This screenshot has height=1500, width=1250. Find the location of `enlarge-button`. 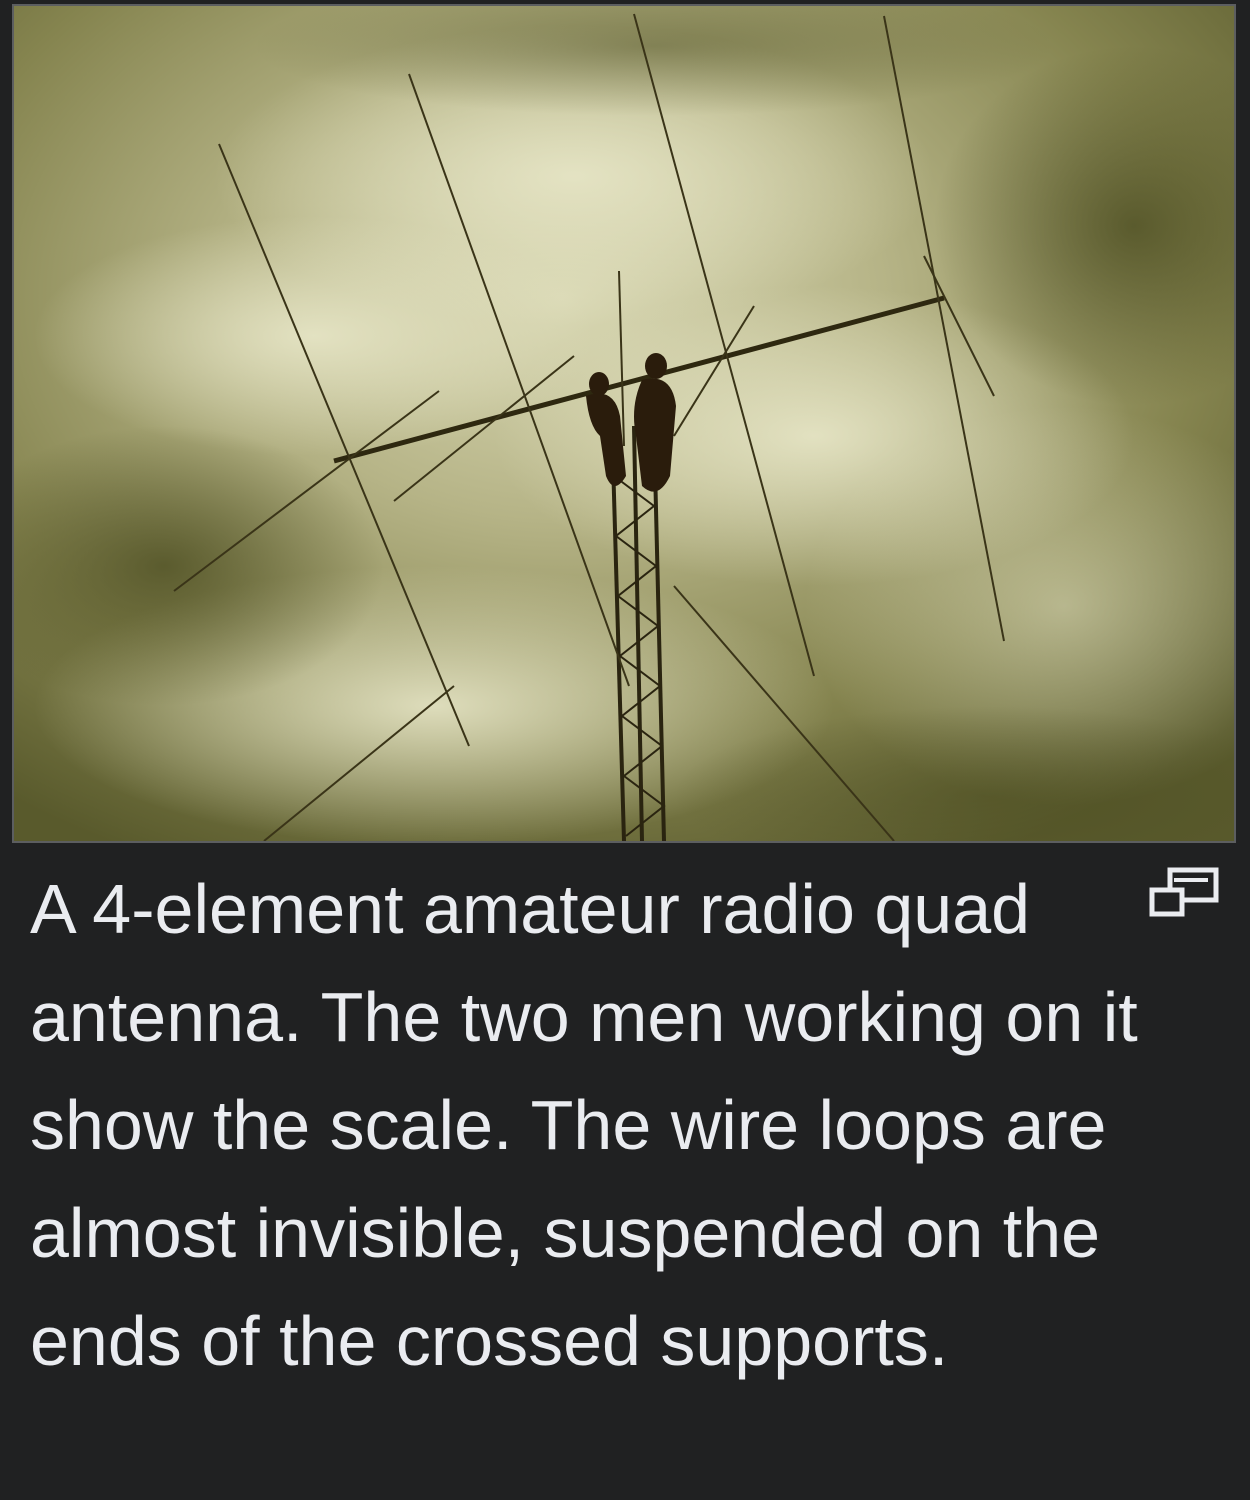

enlarge-button is located at coordinates (1184, 892).